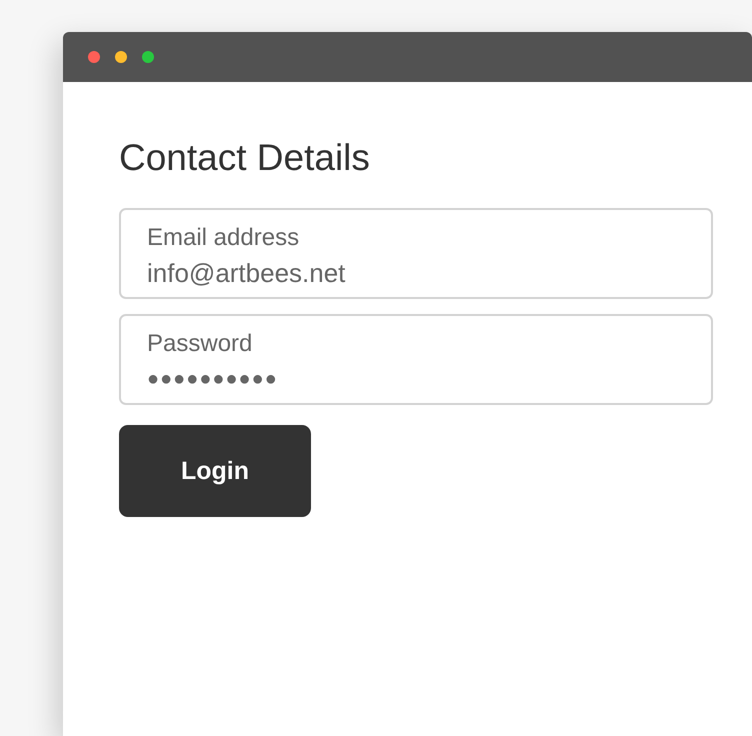  Describe the element at coordinates (245, 158) in the screenshot. I see `form-title: Contact Details` at that location.